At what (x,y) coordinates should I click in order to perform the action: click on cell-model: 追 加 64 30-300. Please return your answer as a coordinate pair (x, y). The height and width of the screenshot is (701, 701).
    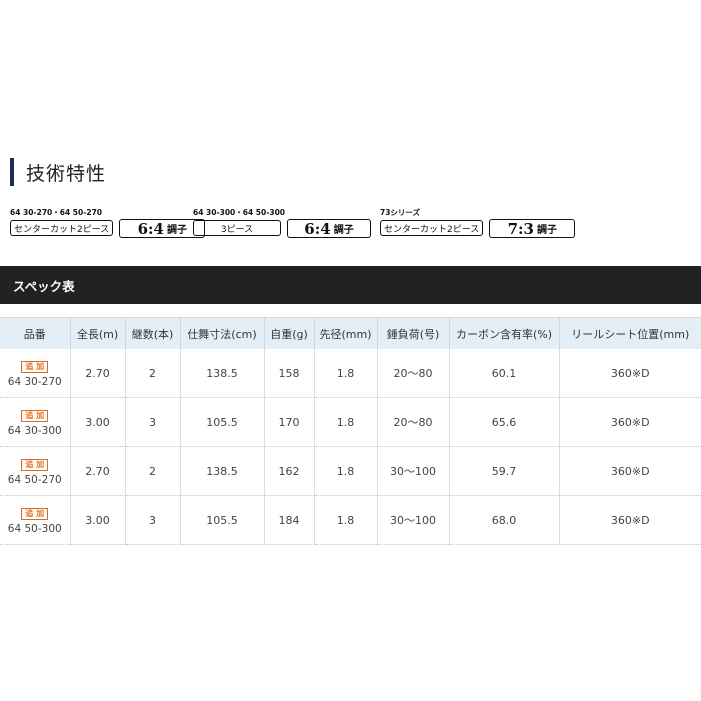
    Looking at the image, I should click on (35, 422).